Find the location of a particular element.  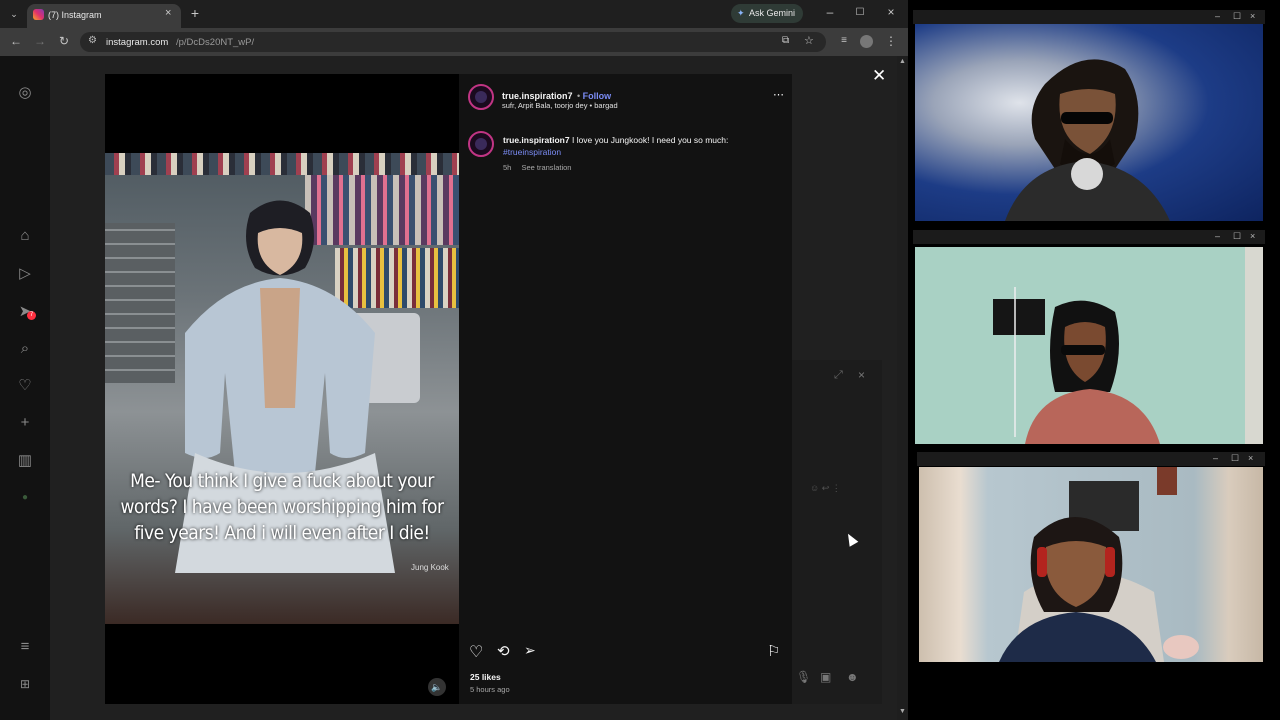

participant-tile-1: – ☐ × is located at coordinates (1089, 116).